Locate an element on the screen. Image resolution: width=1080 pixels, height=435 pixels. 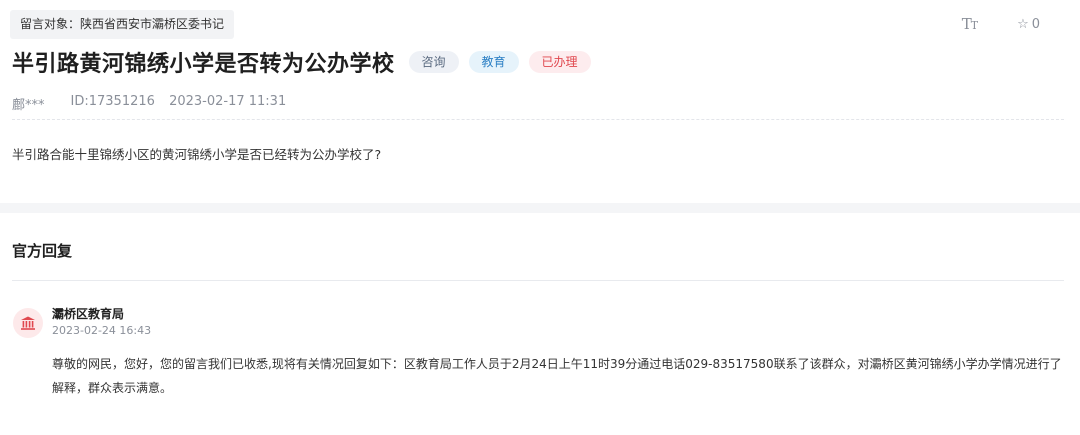
meta-divider is located at coordinates (538, 119).